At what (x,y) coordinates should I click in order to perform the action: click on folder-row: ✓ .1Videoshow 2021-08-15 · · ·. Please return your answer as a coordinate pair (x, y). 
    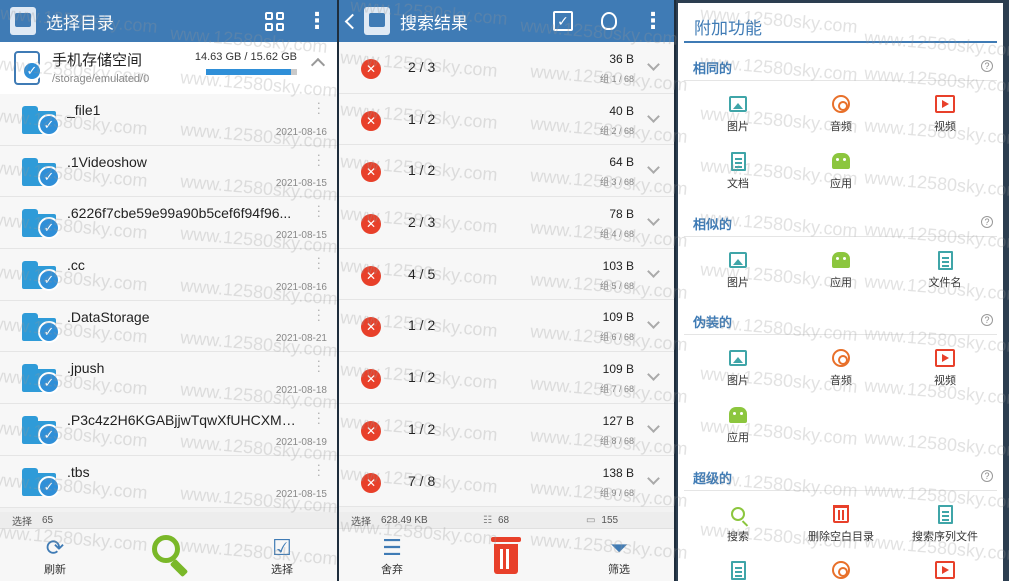
    Looking at the image, I should click on (168, 171).